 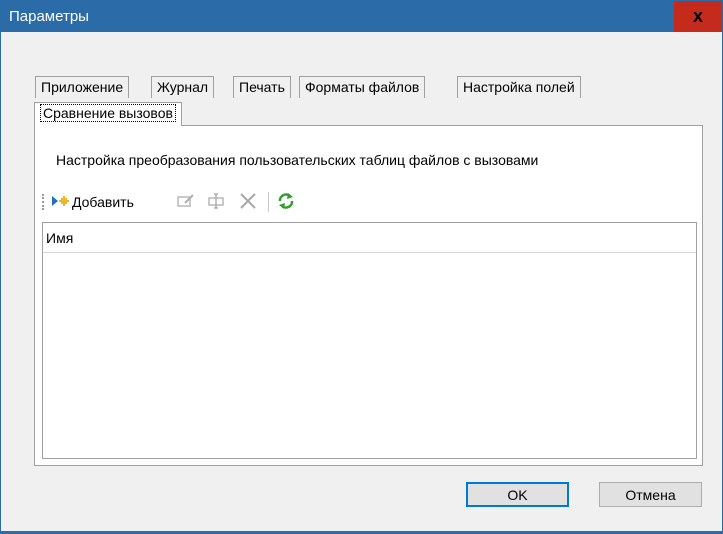 I want to click on window-title: Параметры, so click(x=49, y=16).